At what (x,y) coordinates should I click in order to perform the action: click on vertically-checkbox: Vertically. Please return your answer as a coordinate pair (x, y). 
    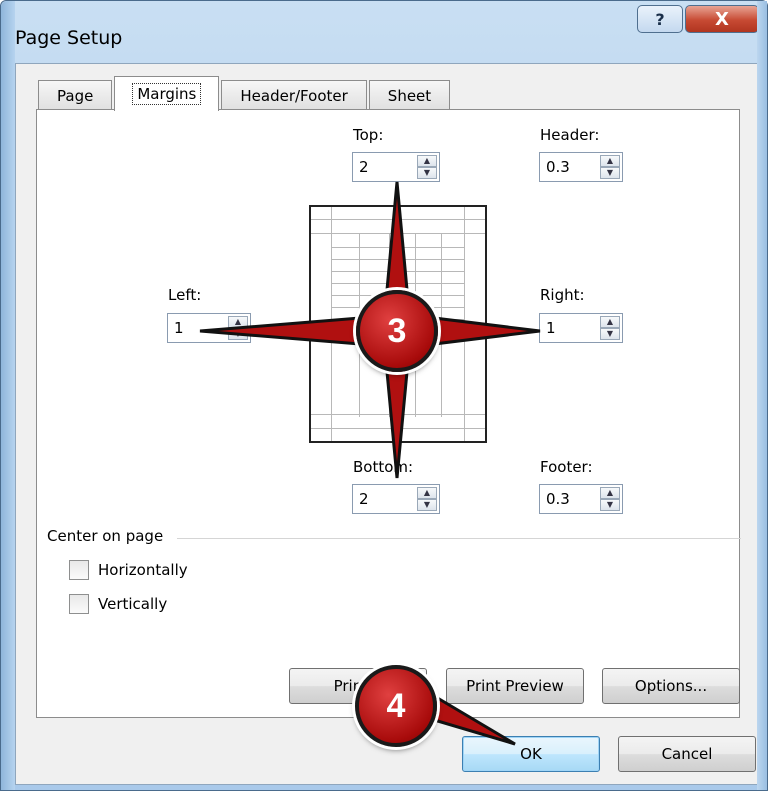
    Looking at the image, I should click on (118, 604).